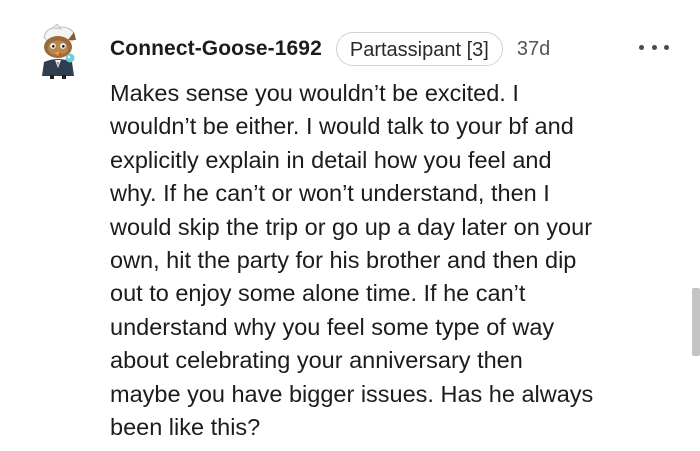 The height and width of the screenshot is (451, 700). Describe the element at coordinates (314, 93) in the screenshot. I see `comment-body-line: Makes sense you wouldn’t be excited. I` at that location.